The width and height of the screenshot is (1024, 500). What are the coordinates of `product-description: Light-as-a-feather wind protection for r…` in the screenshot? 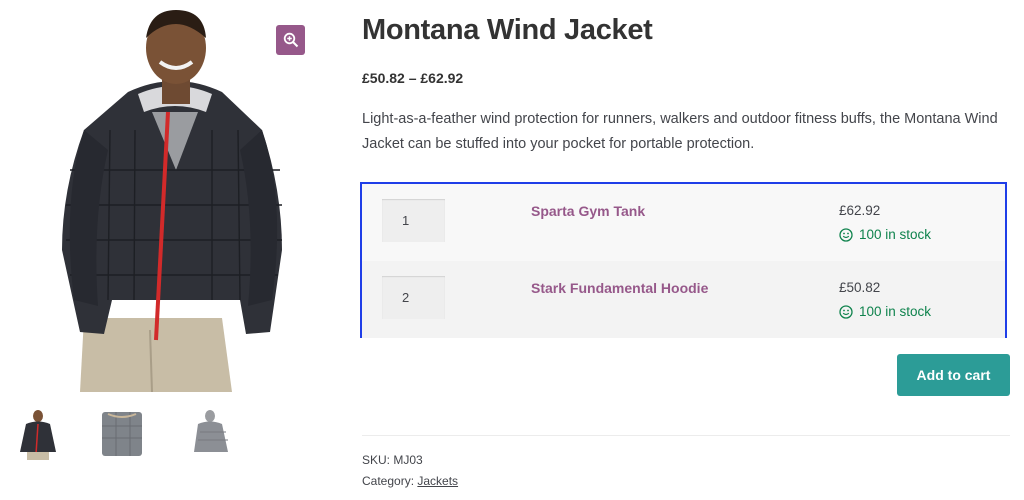 It's located at (680, 131).